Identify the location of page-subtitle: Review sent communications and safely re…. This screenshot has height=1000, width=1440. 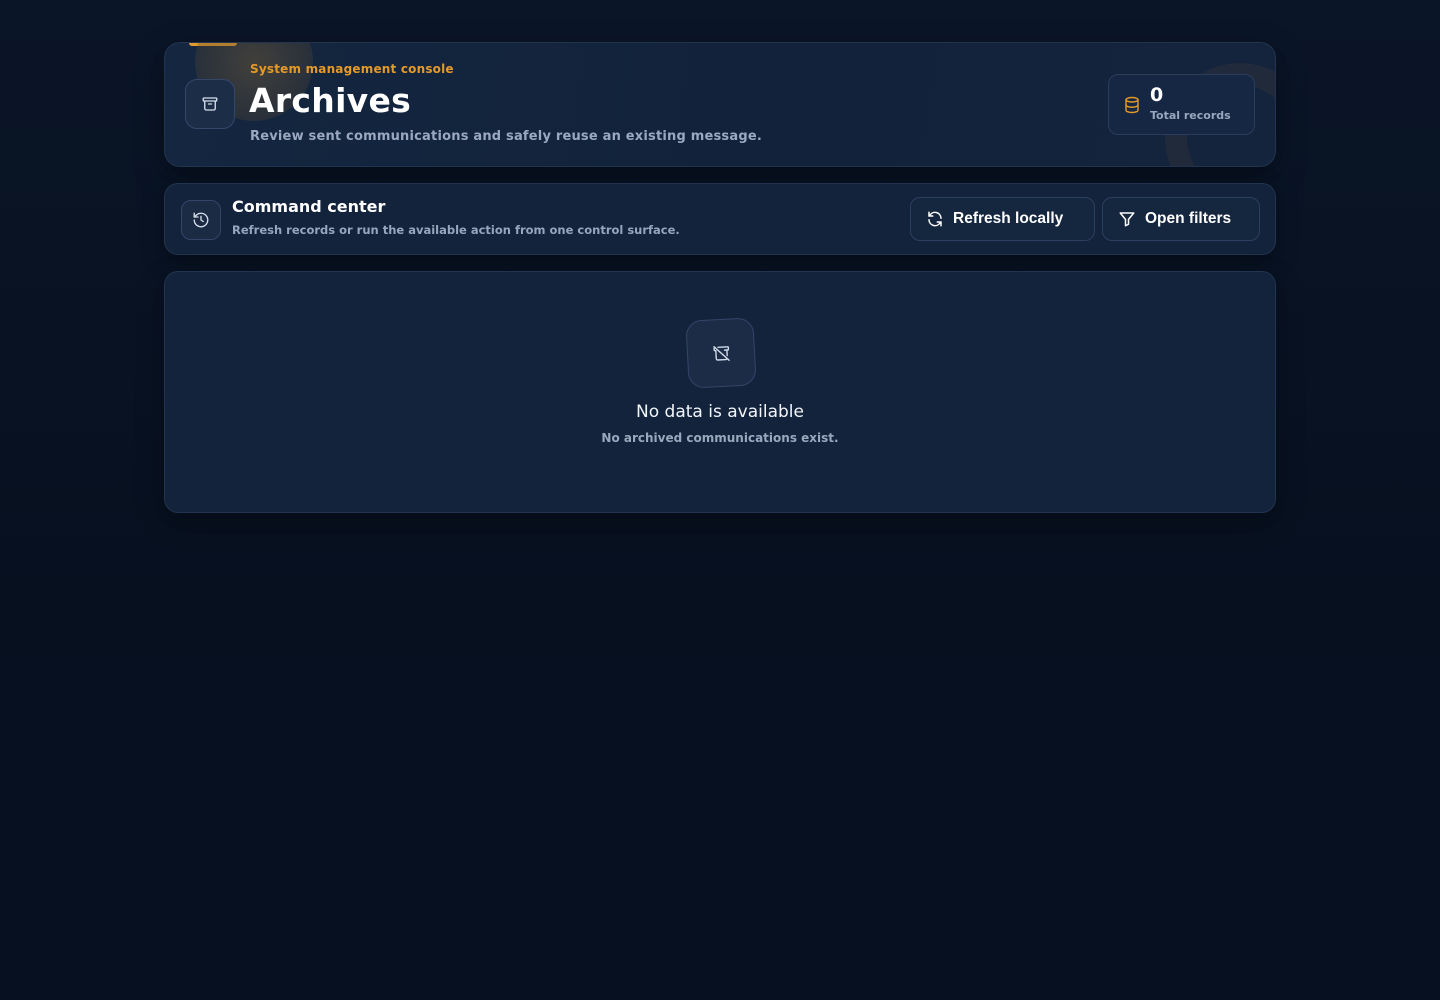
(506, 136).